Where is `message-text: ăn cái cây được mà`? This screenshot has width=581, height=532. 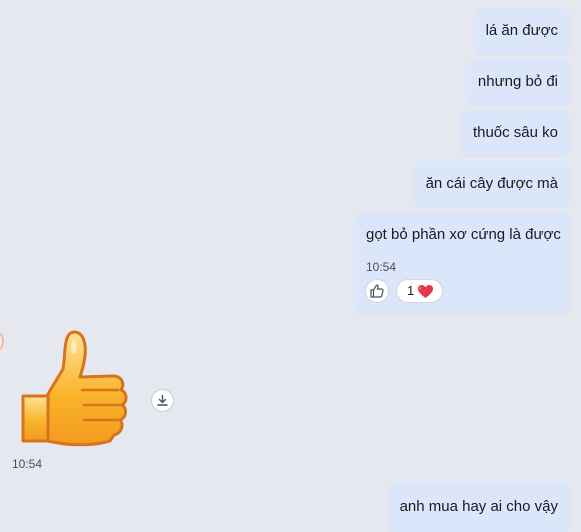 message-text: ăn cái cây được mà is located at coordinates (491, 183).